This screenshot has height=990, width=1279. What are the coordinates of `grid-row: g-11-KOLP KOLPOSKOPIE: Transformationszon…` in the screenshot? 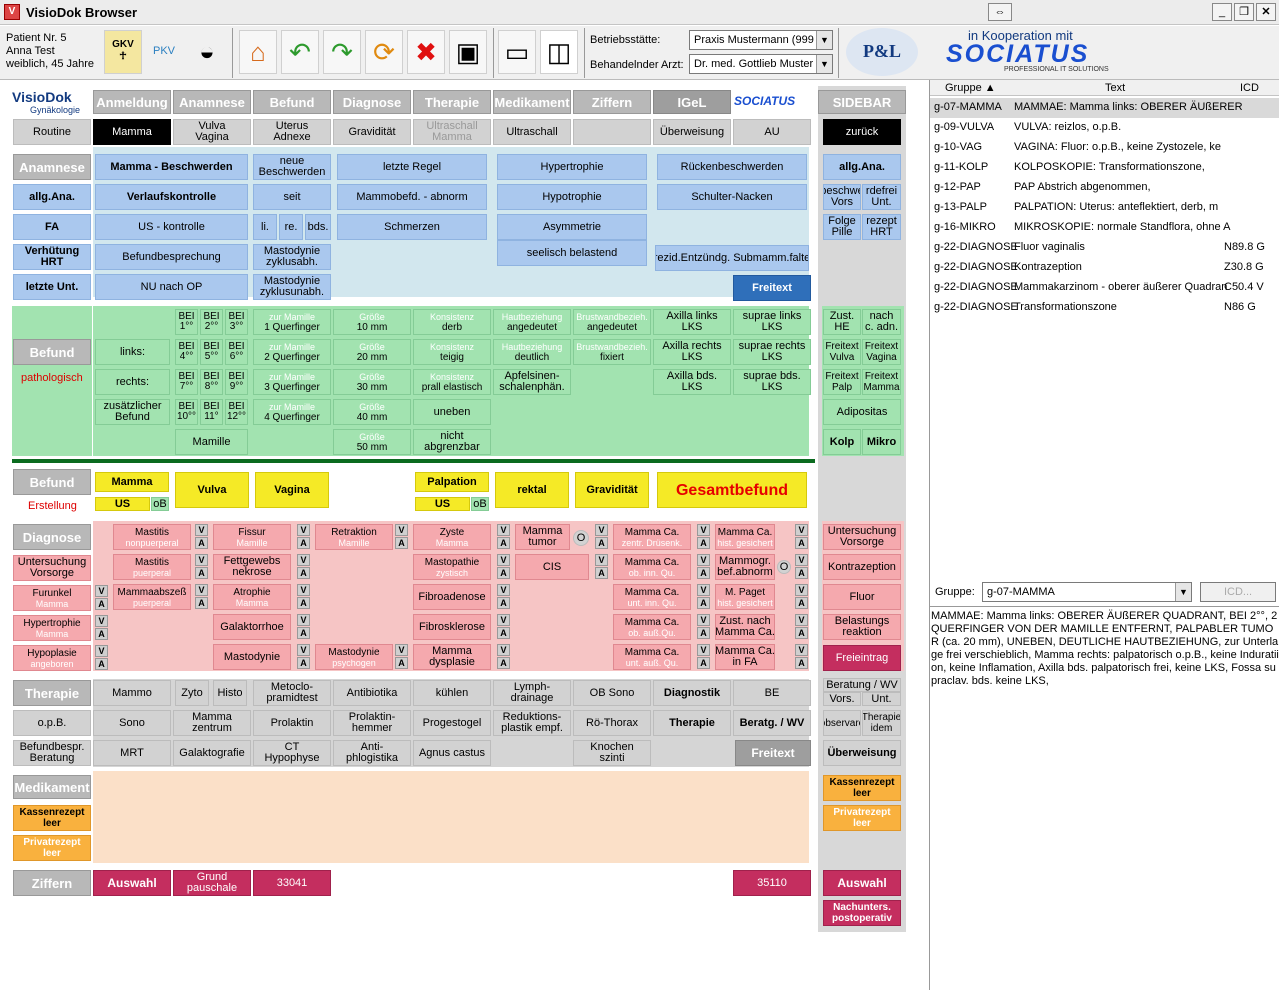 It's located at (1104, 168).